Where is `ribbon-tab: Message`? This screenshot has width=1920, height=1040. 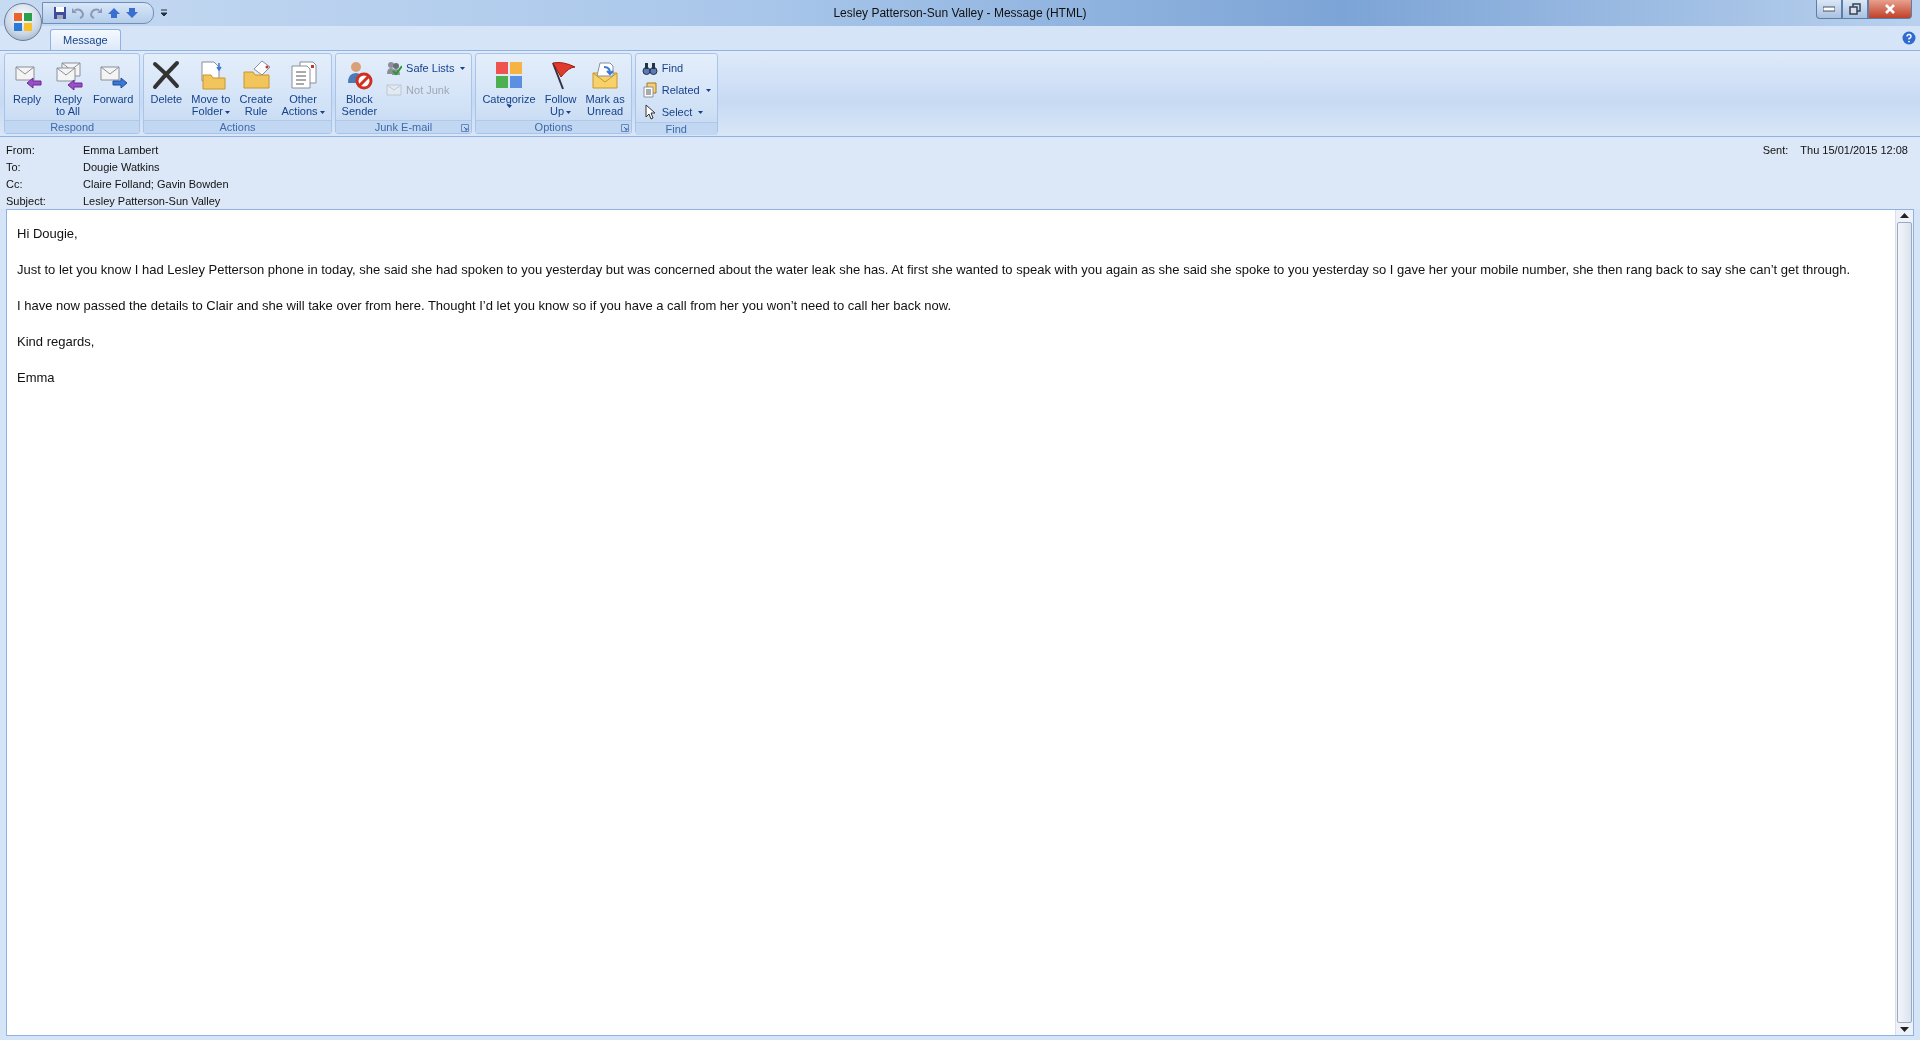
ribbon-tab: Message is located at coordinates (85, 39).